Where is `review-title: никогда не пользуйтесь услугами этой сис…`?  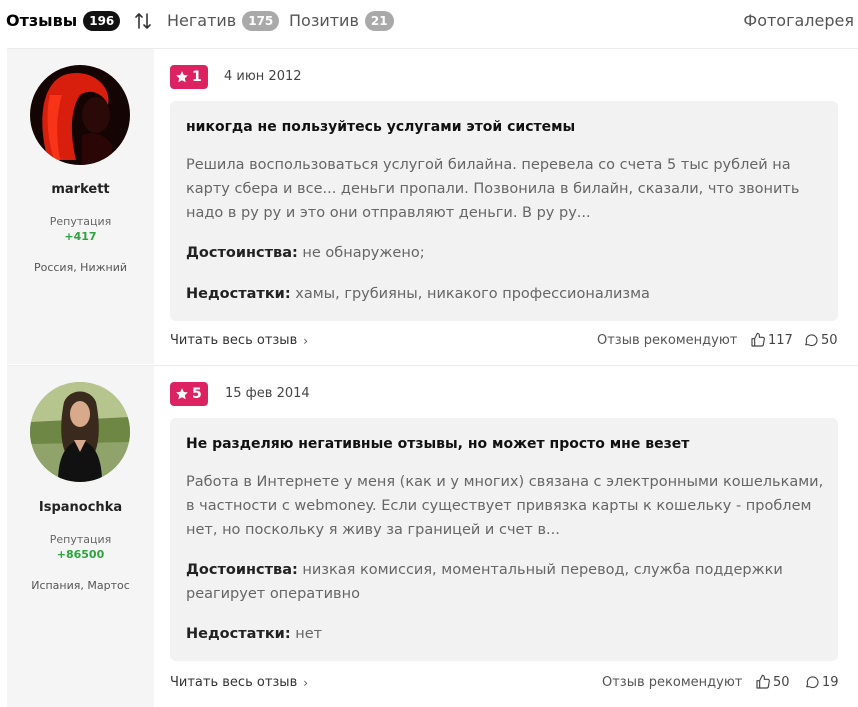 review-title: никогда не пользуйтесь услугами этой сис… is located at coordinates (380, 127).